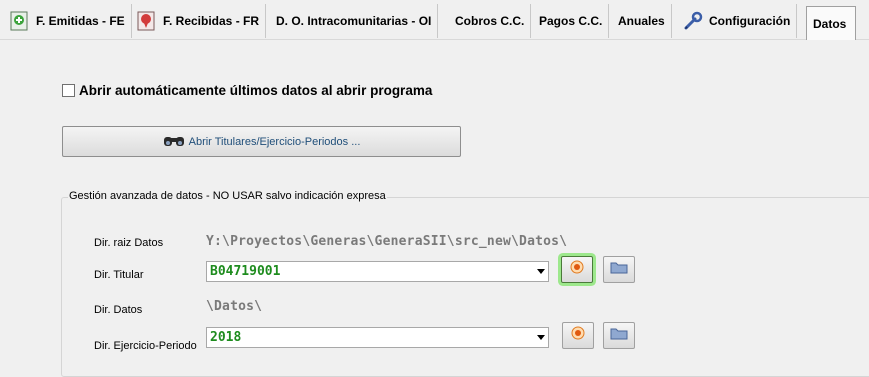  What do you see at coordinates (377, 271) in the screenshot?
I see `dir-titular-combobox: B04719001` at bounding box center [377, 271].